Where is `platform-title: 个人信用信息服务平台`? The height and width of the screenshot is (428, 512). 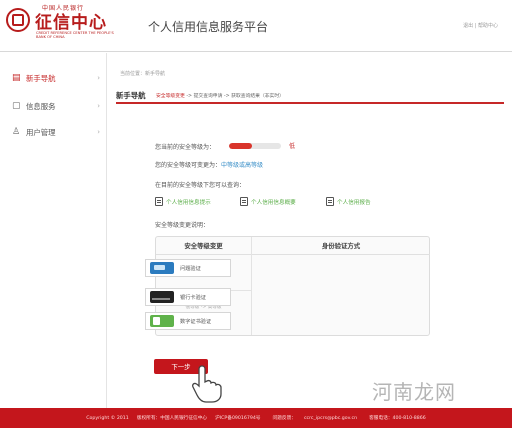
platform-title: 个人信用信息服务平台 is located at coordinates (208, 27).